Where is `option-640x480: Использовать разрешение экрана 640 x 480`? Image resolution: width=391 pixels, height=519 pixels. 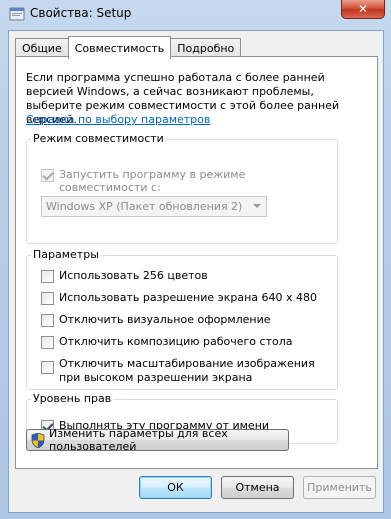
option-640x480: Использовать разрешение экрана 640 x 480 is located at coordinates (179, 298).